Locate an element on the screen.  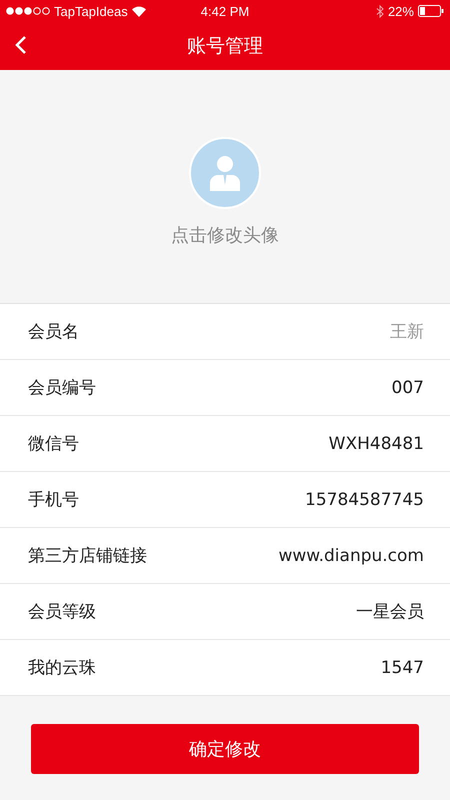
field-value: 007 is located at coordinates (408, 388).